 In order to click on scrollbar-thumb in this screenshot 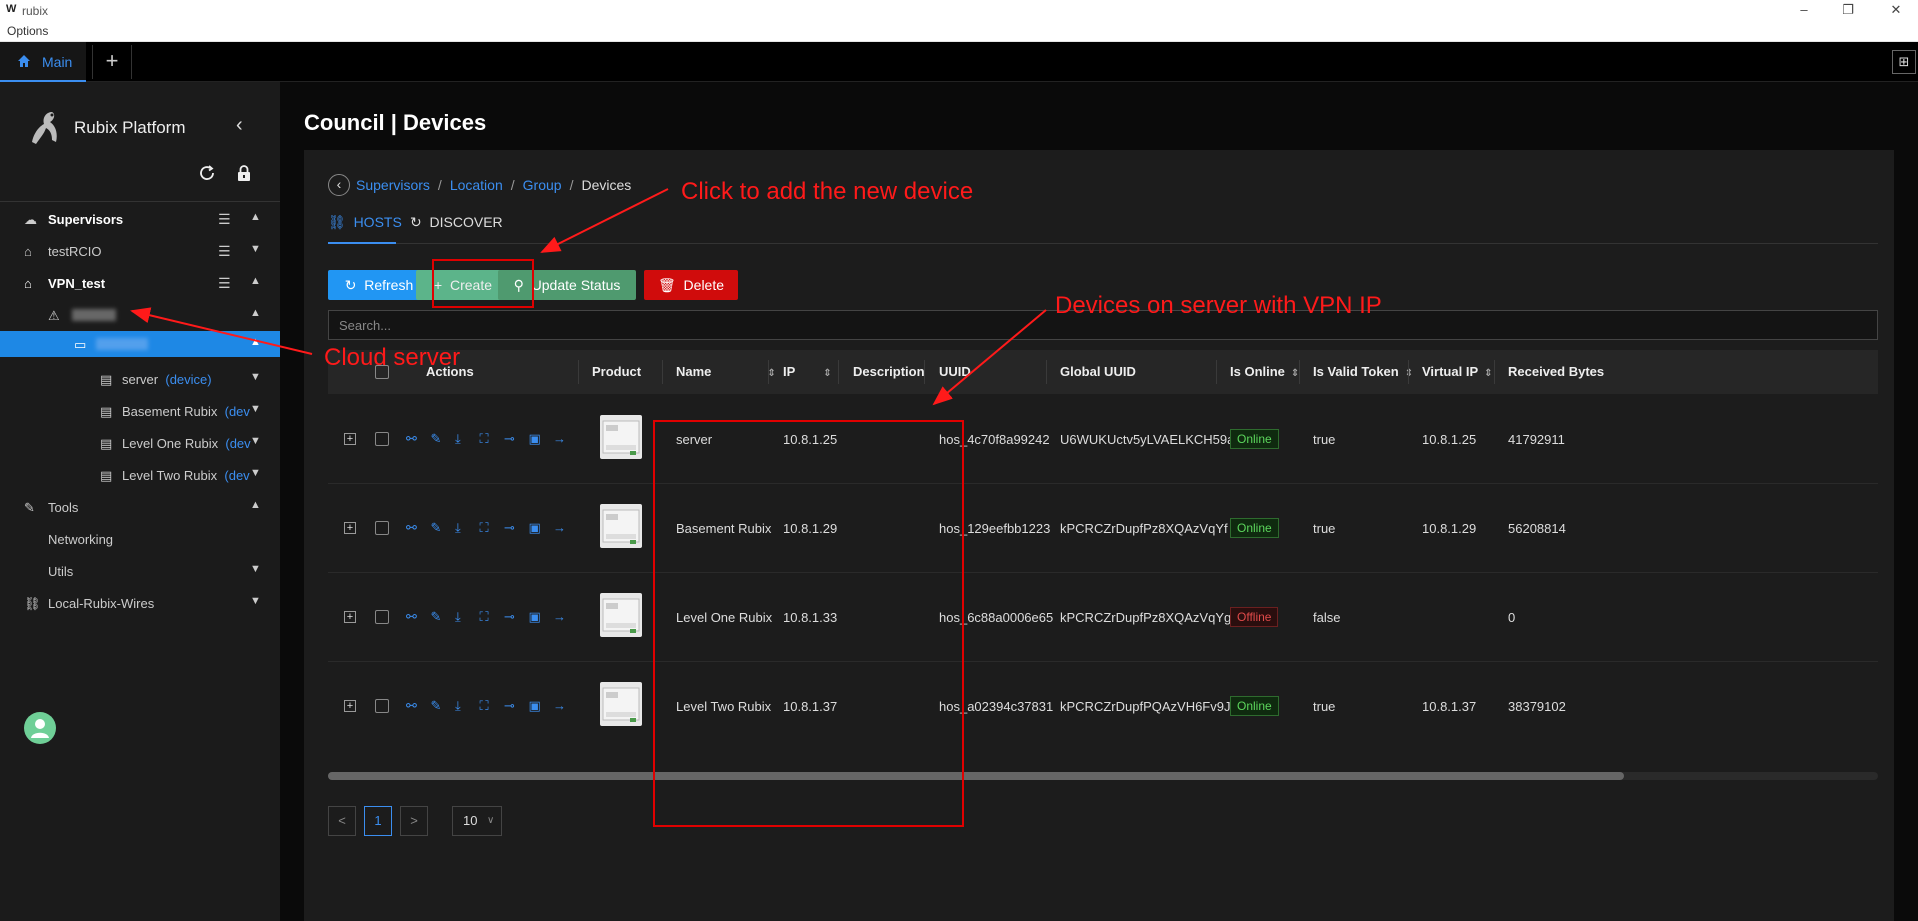, I will do `click(976, 776)`.